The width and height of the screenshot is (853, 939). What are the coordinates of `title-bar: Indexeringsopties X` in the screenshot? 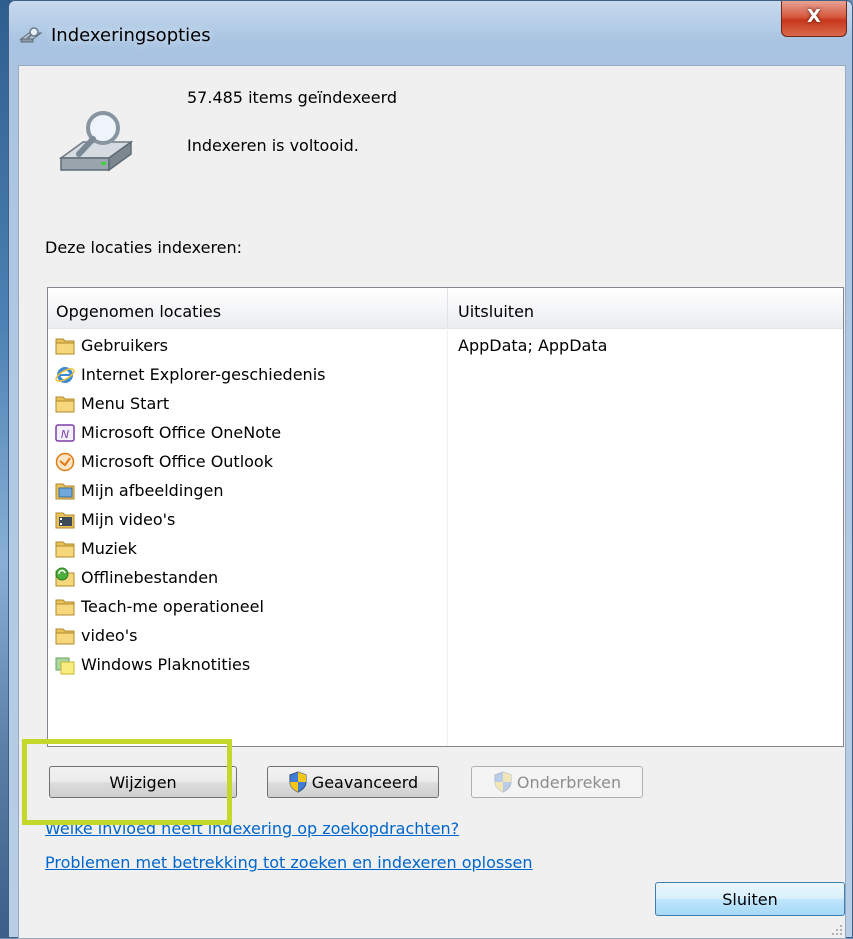 It's located at (430, 33).